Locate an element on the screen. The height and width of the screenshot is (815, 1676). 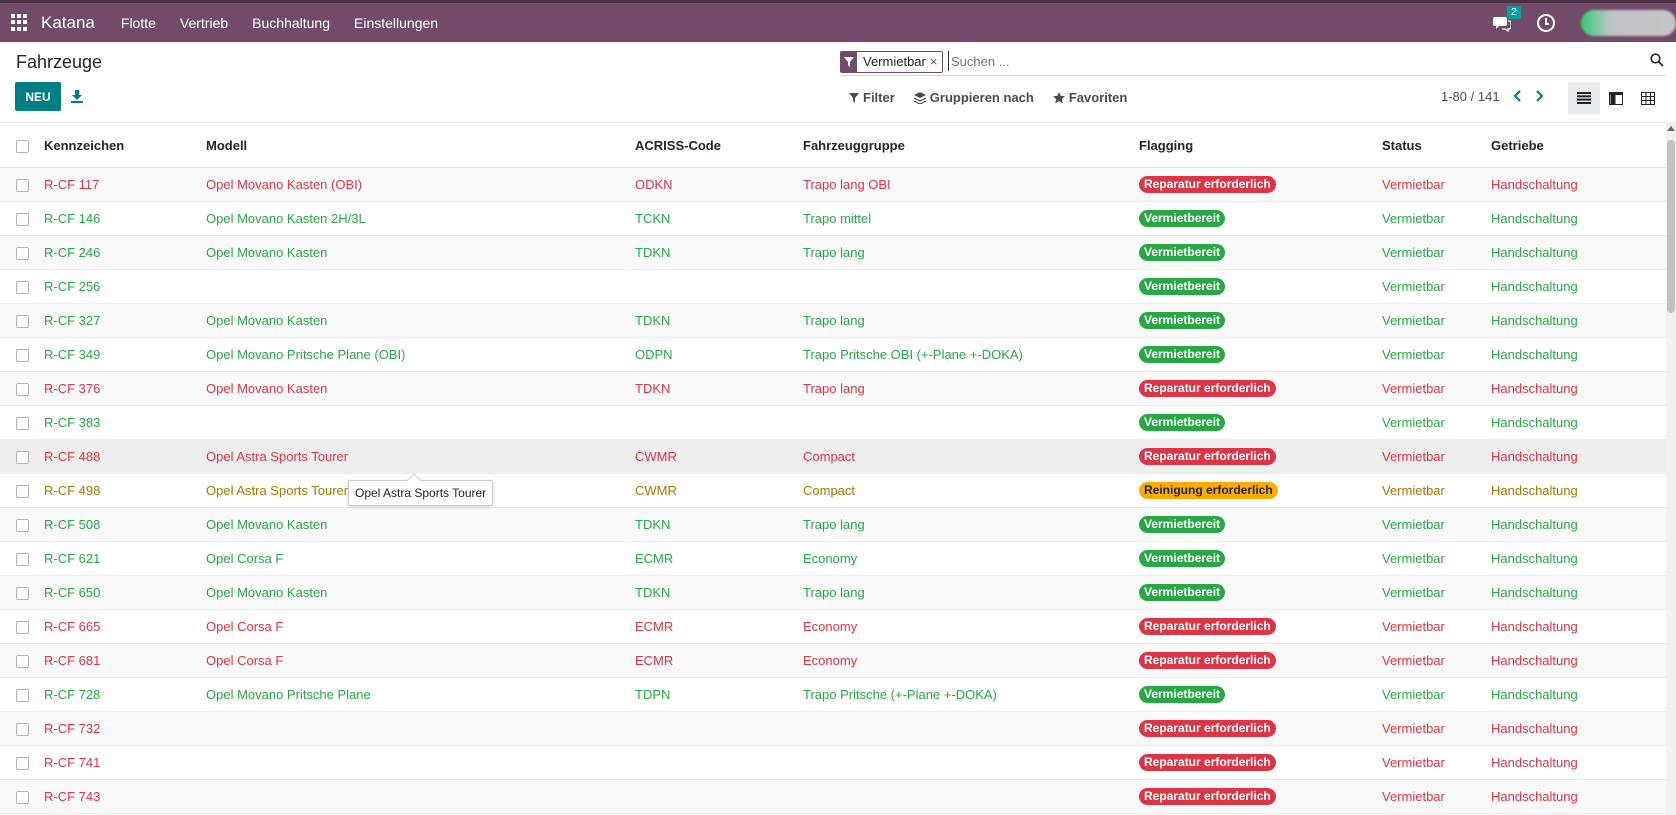
cell-modell: Opel Movano Kasten is located at coordinates (420, 321).